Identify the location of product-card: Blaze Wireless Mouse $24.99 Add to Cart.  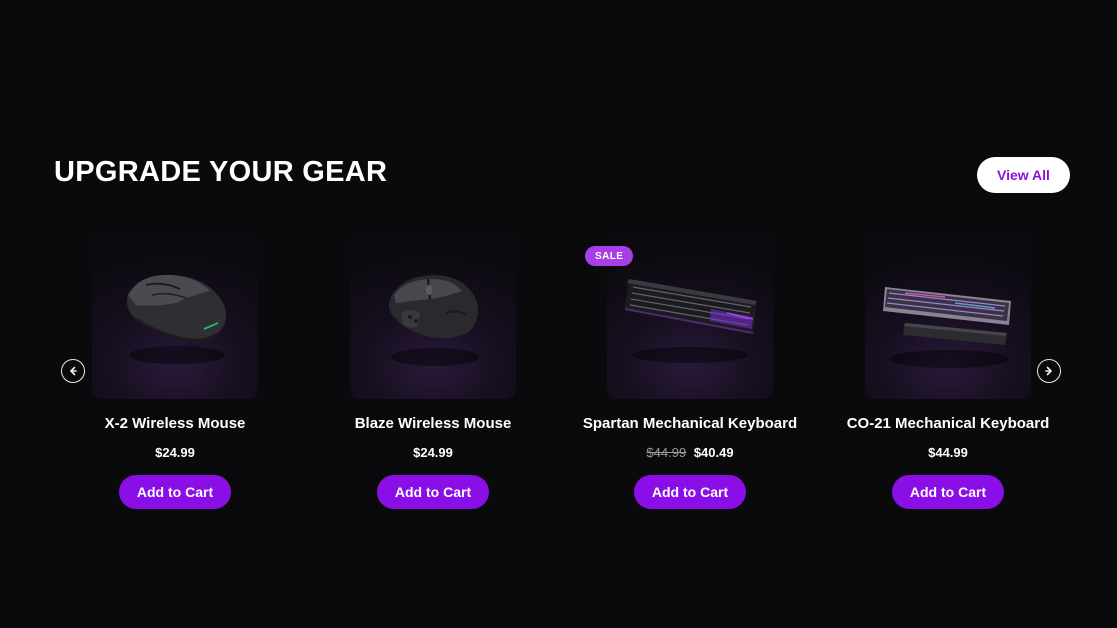
(433, 378).